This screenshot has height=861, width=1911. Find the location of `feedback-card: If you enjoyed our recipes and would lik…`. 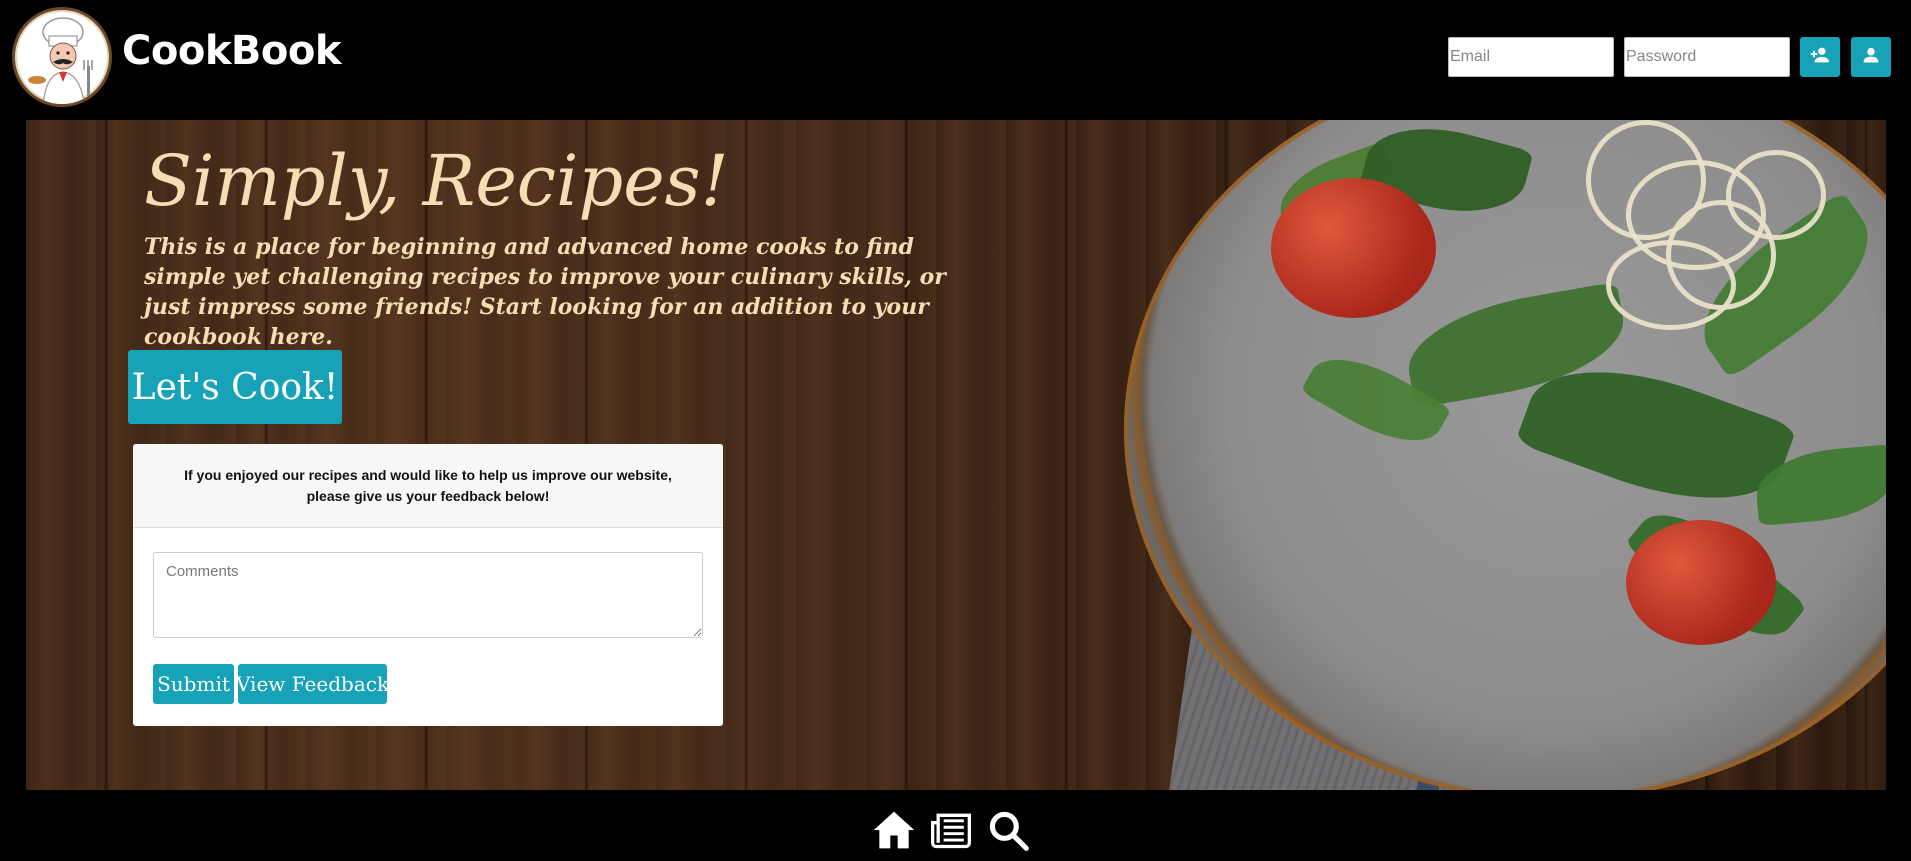

feedback-card: If you enjoyed our recipes and would lik… is located at coordinates (428, 585).